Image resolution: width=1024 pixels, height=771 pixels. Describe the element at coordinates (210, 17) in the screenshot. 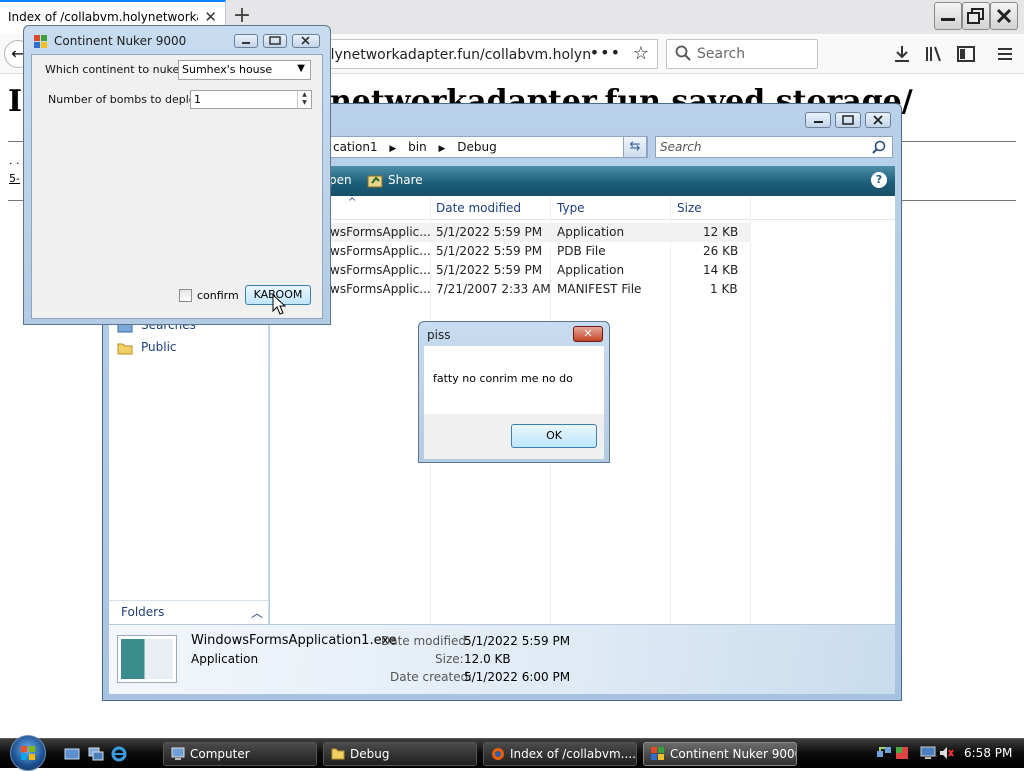

I see `close-tab-icon: ✕` at that location.